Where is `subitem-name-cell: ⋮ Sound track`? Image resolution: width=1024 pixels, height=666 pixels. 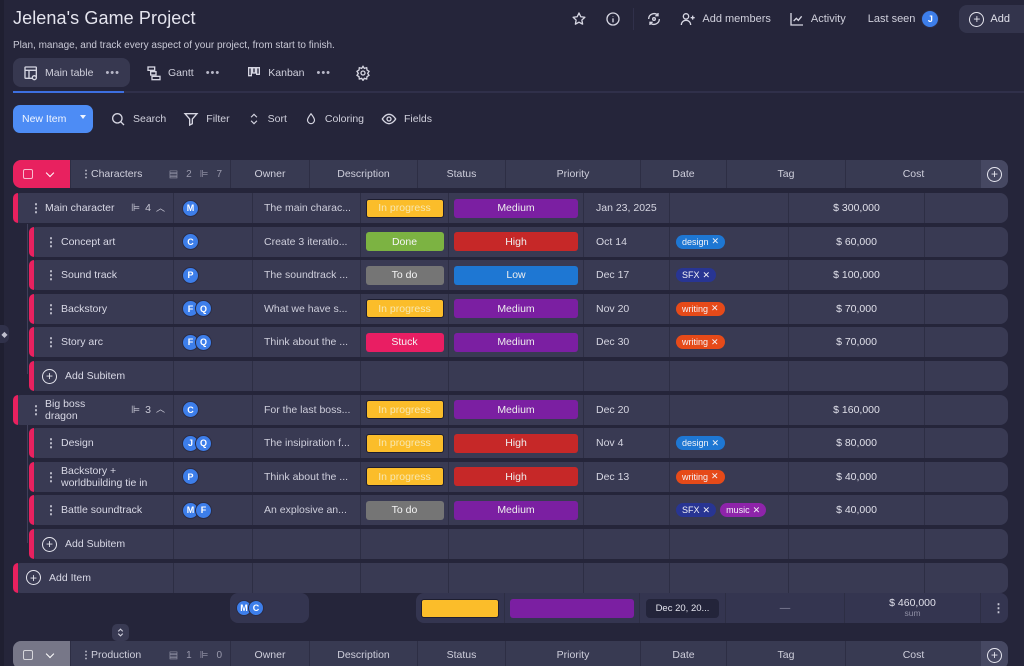
subitem-name-cell: ⋮ Sound track is located at coordinates (103, 275).